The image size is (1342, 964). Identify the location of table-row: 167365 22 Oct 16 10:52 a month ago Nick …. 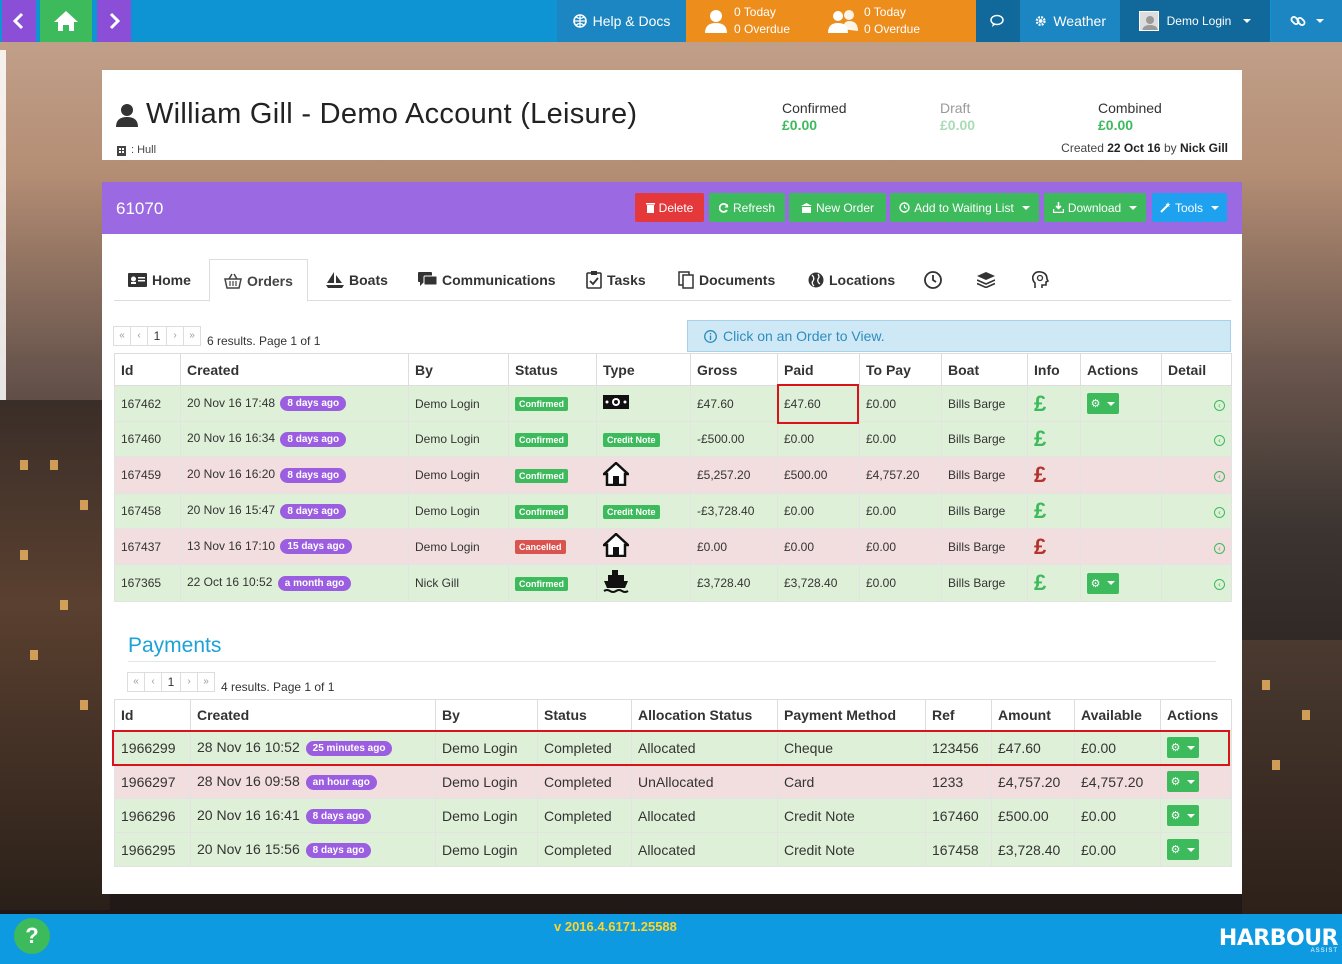
(673, 583).